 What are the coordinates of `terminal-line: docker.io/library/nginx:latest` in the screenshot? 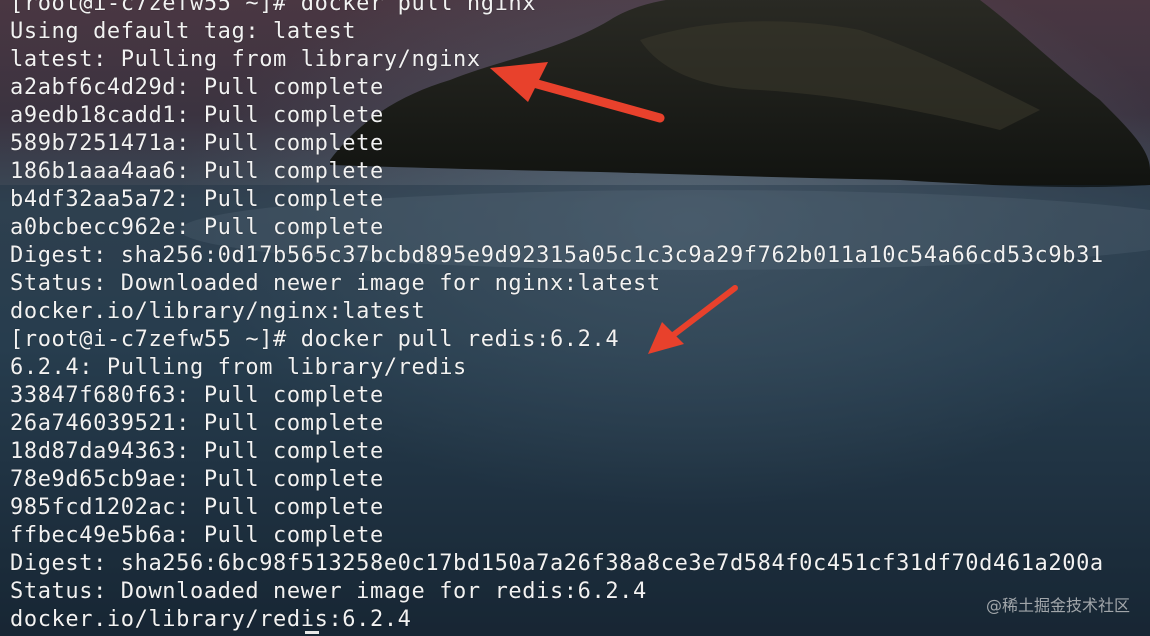 It's located at (218, 311).